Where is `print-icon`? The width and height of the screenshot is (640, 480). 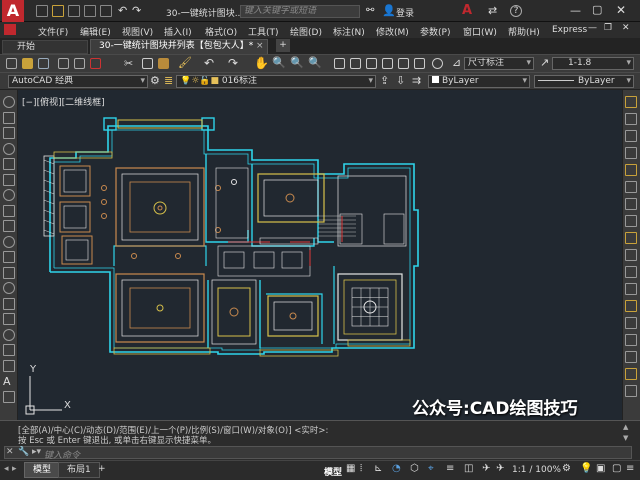 print-icon is located at coordinates (106, 11).